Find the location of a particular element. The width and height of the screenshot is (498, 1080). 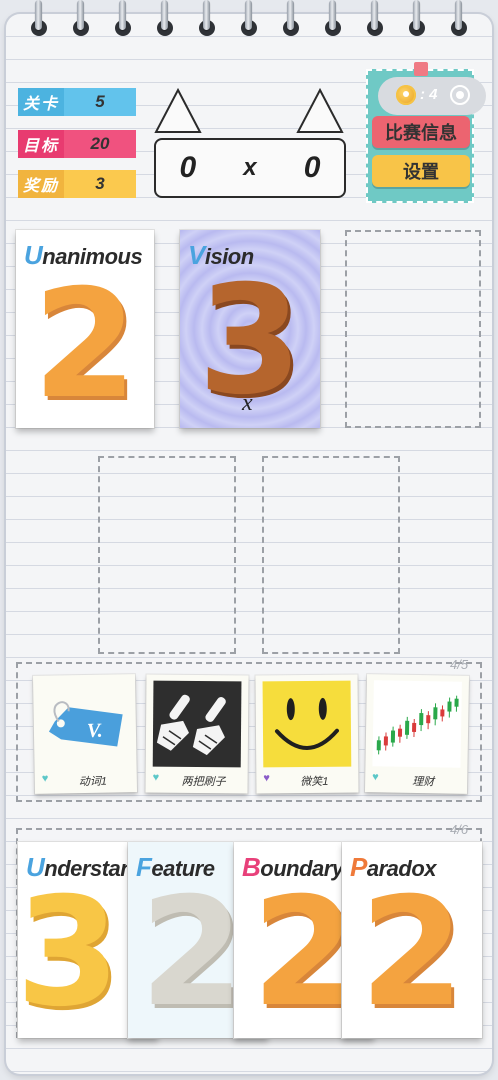

price-tag-icon: V. is located at coordinates (84, 724).